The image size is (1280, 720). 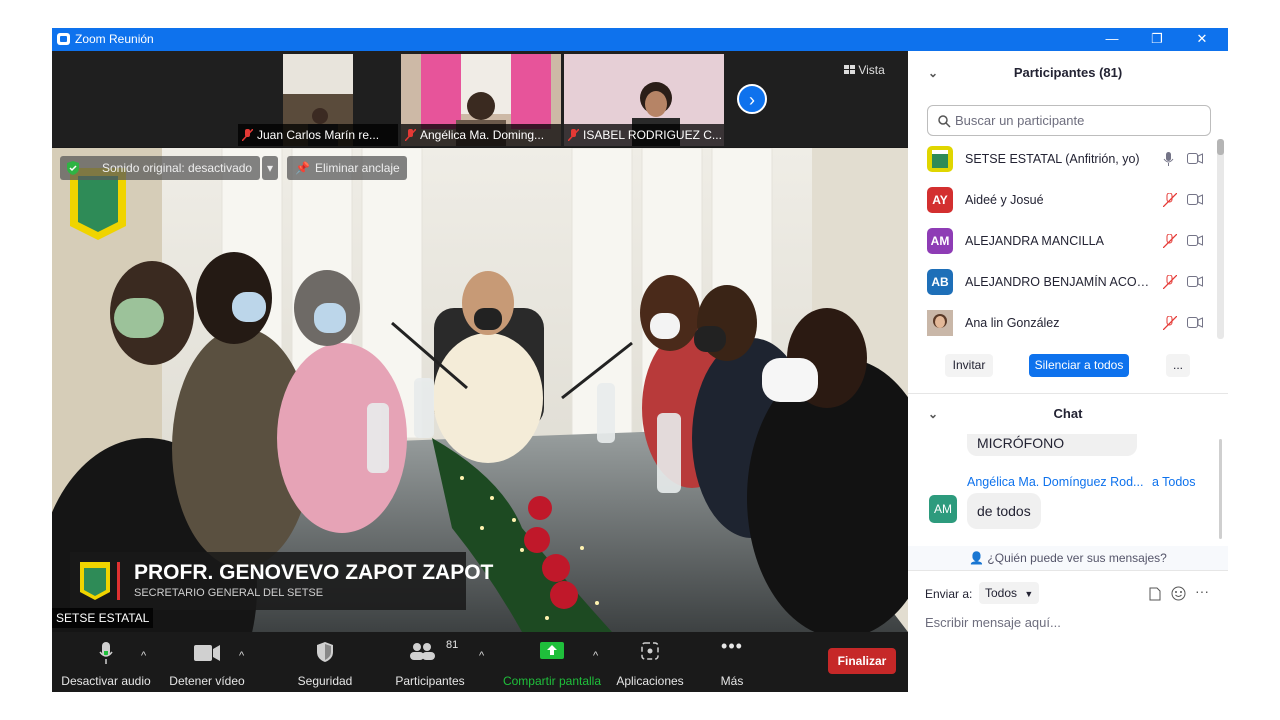 I want to click on send-to-value: Todos, so click(x=1001, y=593).